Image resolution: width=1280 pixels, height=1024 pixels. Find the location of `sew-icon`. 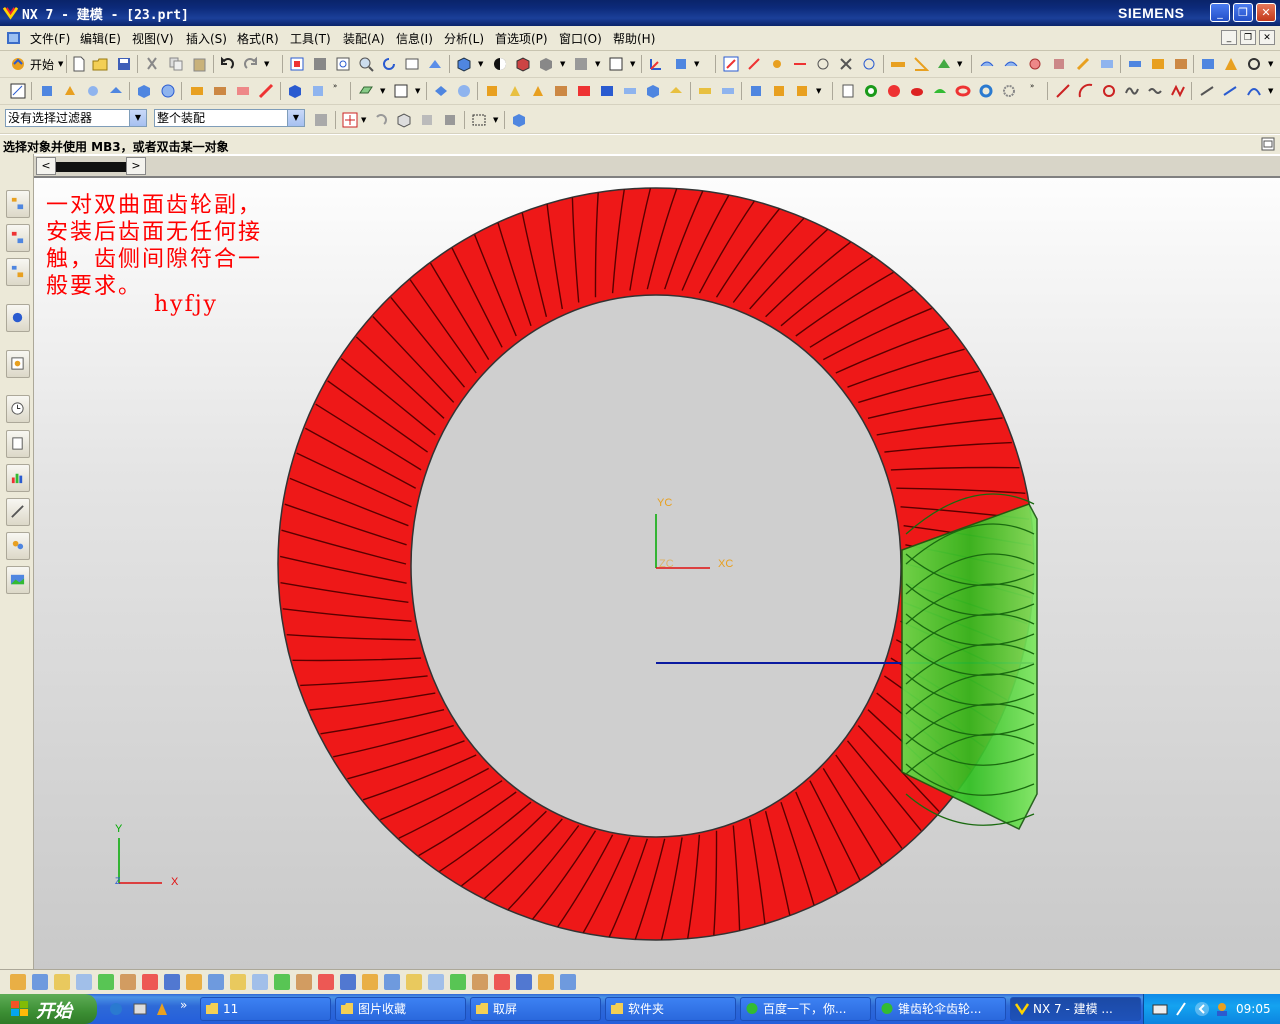

sew-icon is located at coordinates (705, 91).